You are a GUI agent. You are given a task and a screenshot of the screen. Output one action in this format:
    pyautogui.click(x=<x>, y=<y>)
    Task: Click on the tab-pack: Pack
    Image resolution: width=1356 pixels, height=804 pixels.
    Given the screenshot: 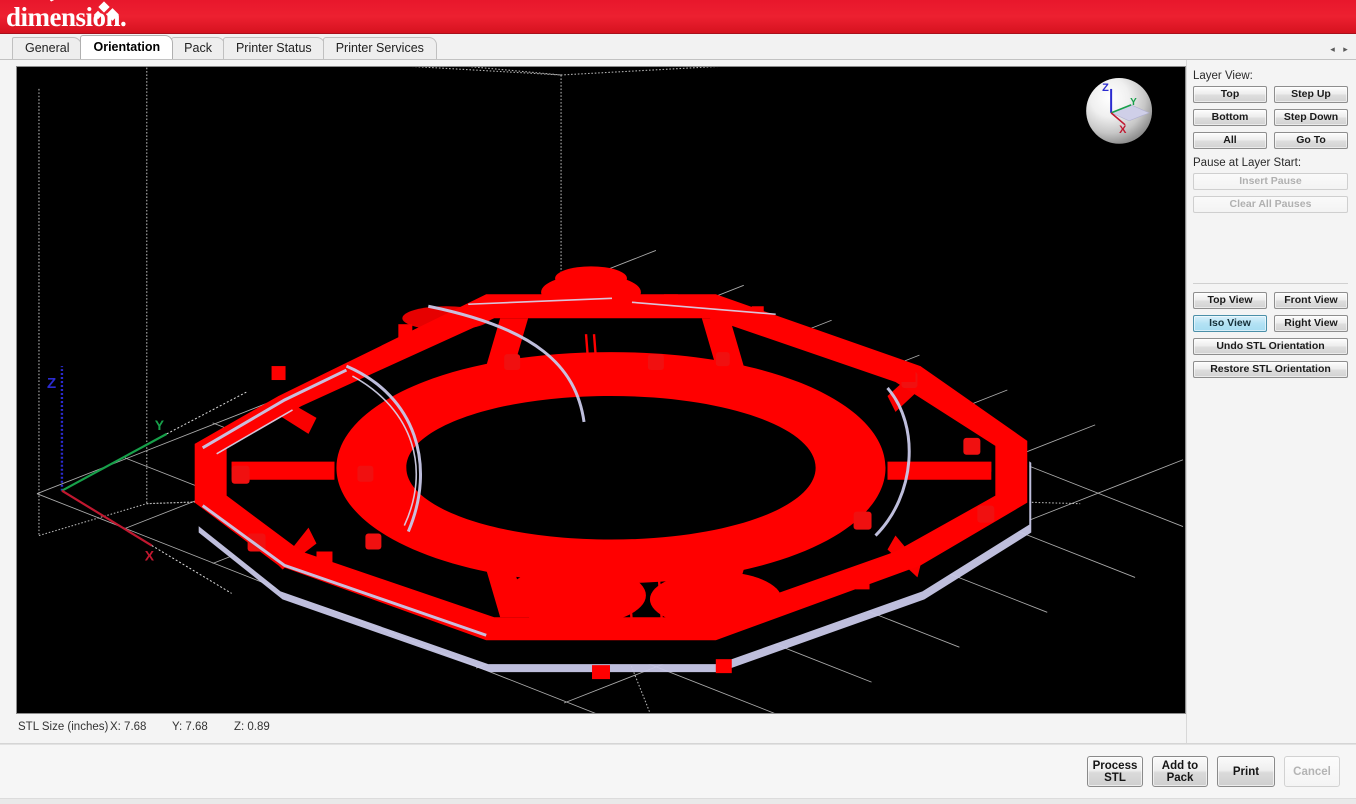 What is the action you would take?
    pyautogui.click(x=198, y=48)
    